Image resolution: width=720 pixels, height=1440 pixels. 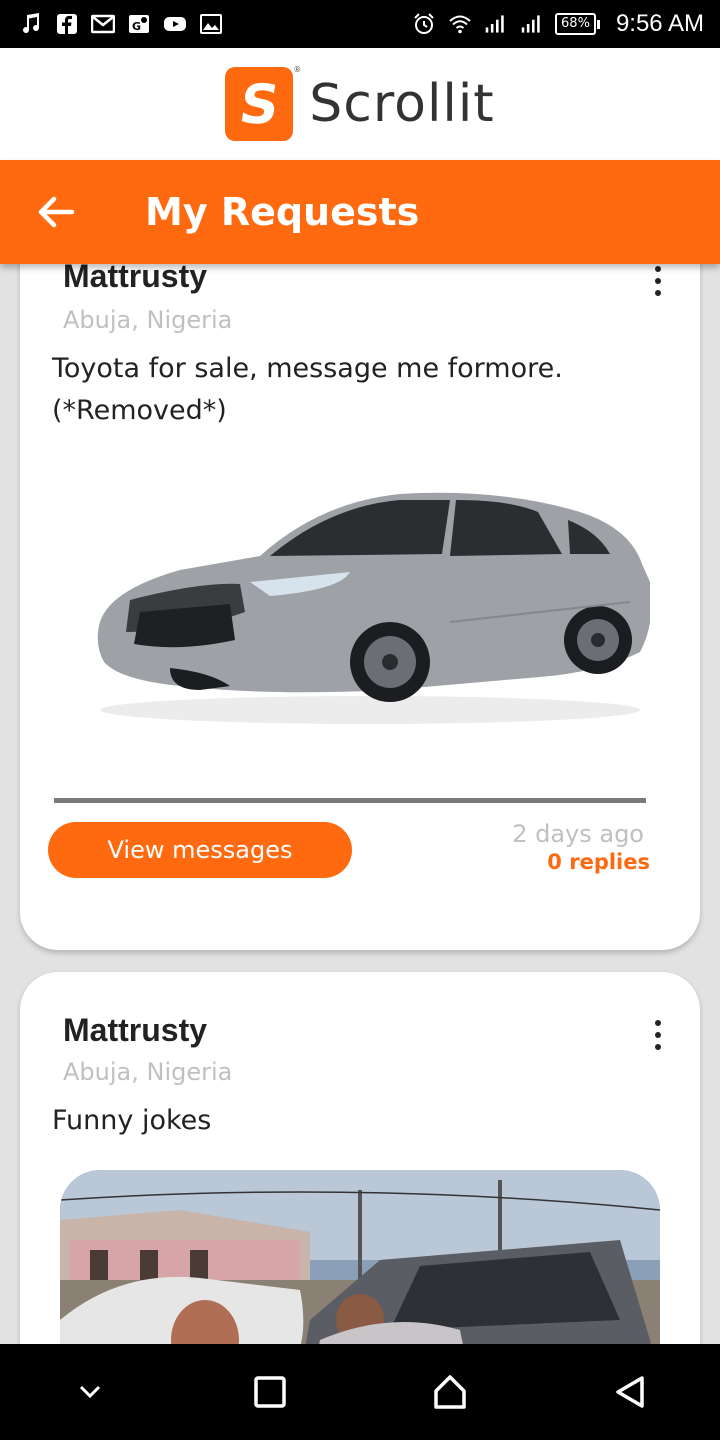 What do you see at coordinates (175, 24) in the screenshot?
I see `youtube-icon` at bounding box center [175, 24].